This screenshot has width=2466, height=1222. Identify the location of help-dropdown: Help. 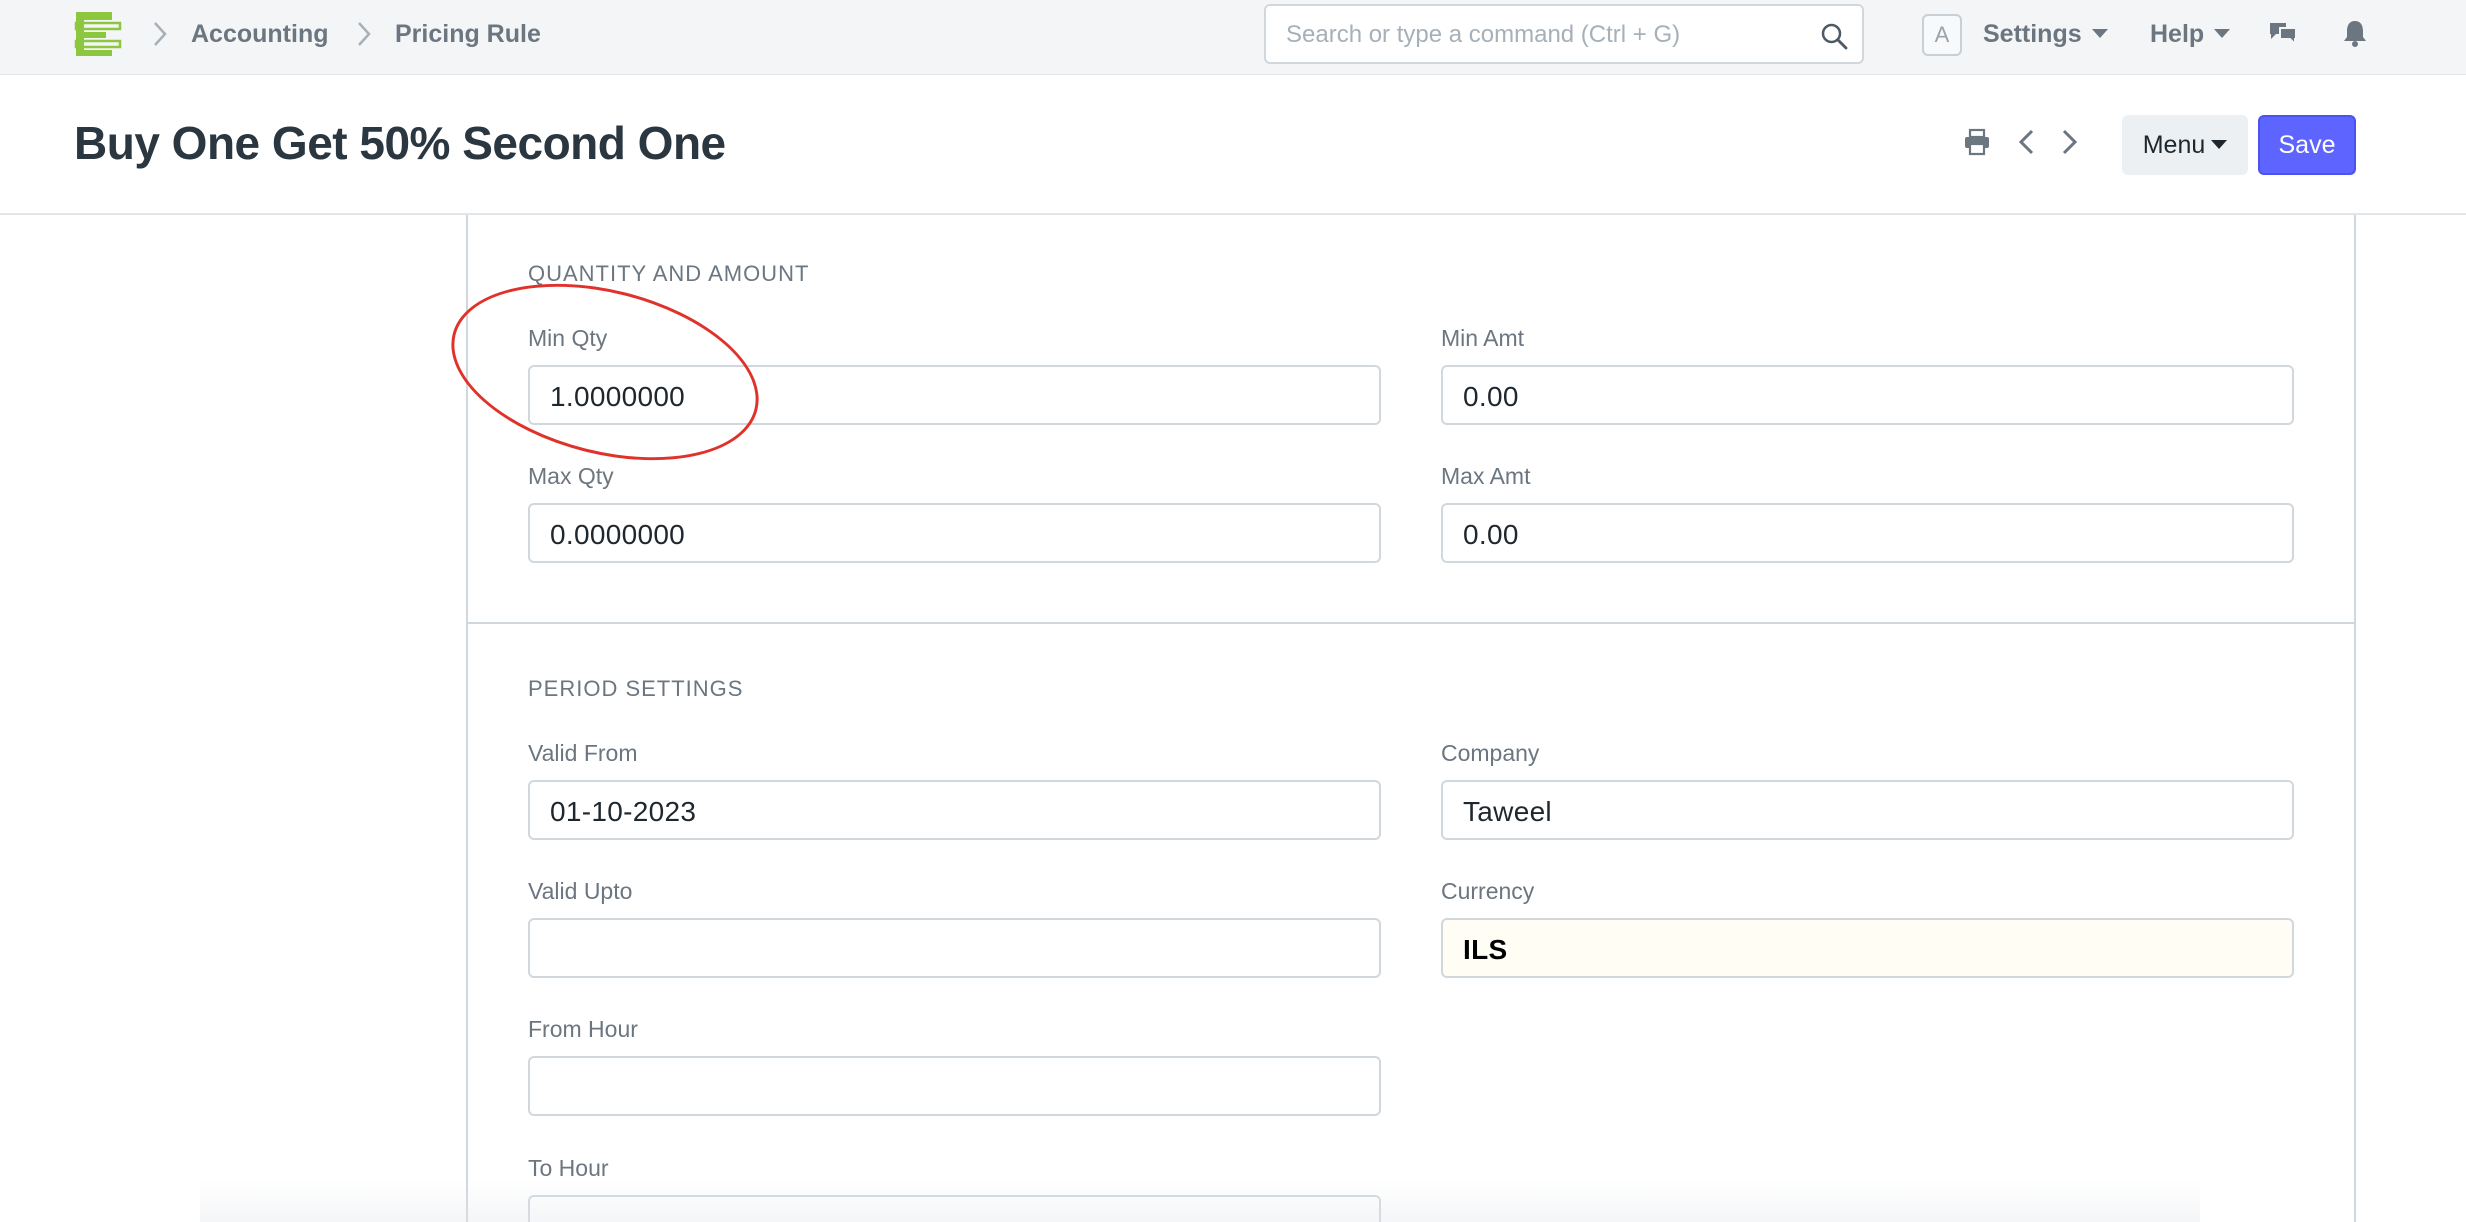
(2190, 34).